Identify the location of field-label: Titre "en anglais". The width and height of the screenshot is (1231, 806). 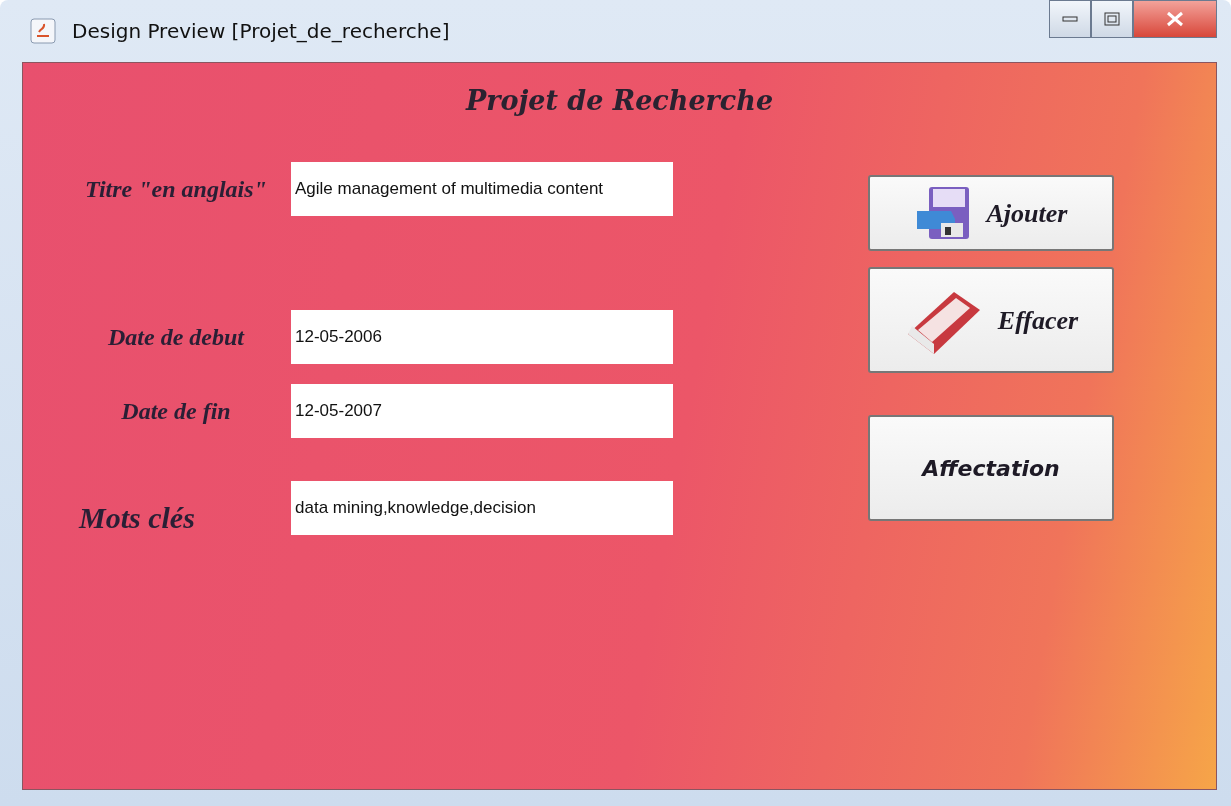
(176, 189).